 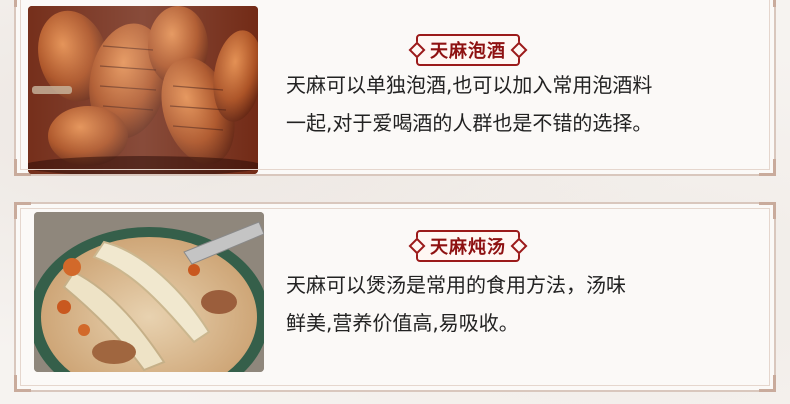 What do you see at coordinates (149, 292) in the screenshot?
I see `tianma-soup-bowl-photo` at bounding box center [149, 292].